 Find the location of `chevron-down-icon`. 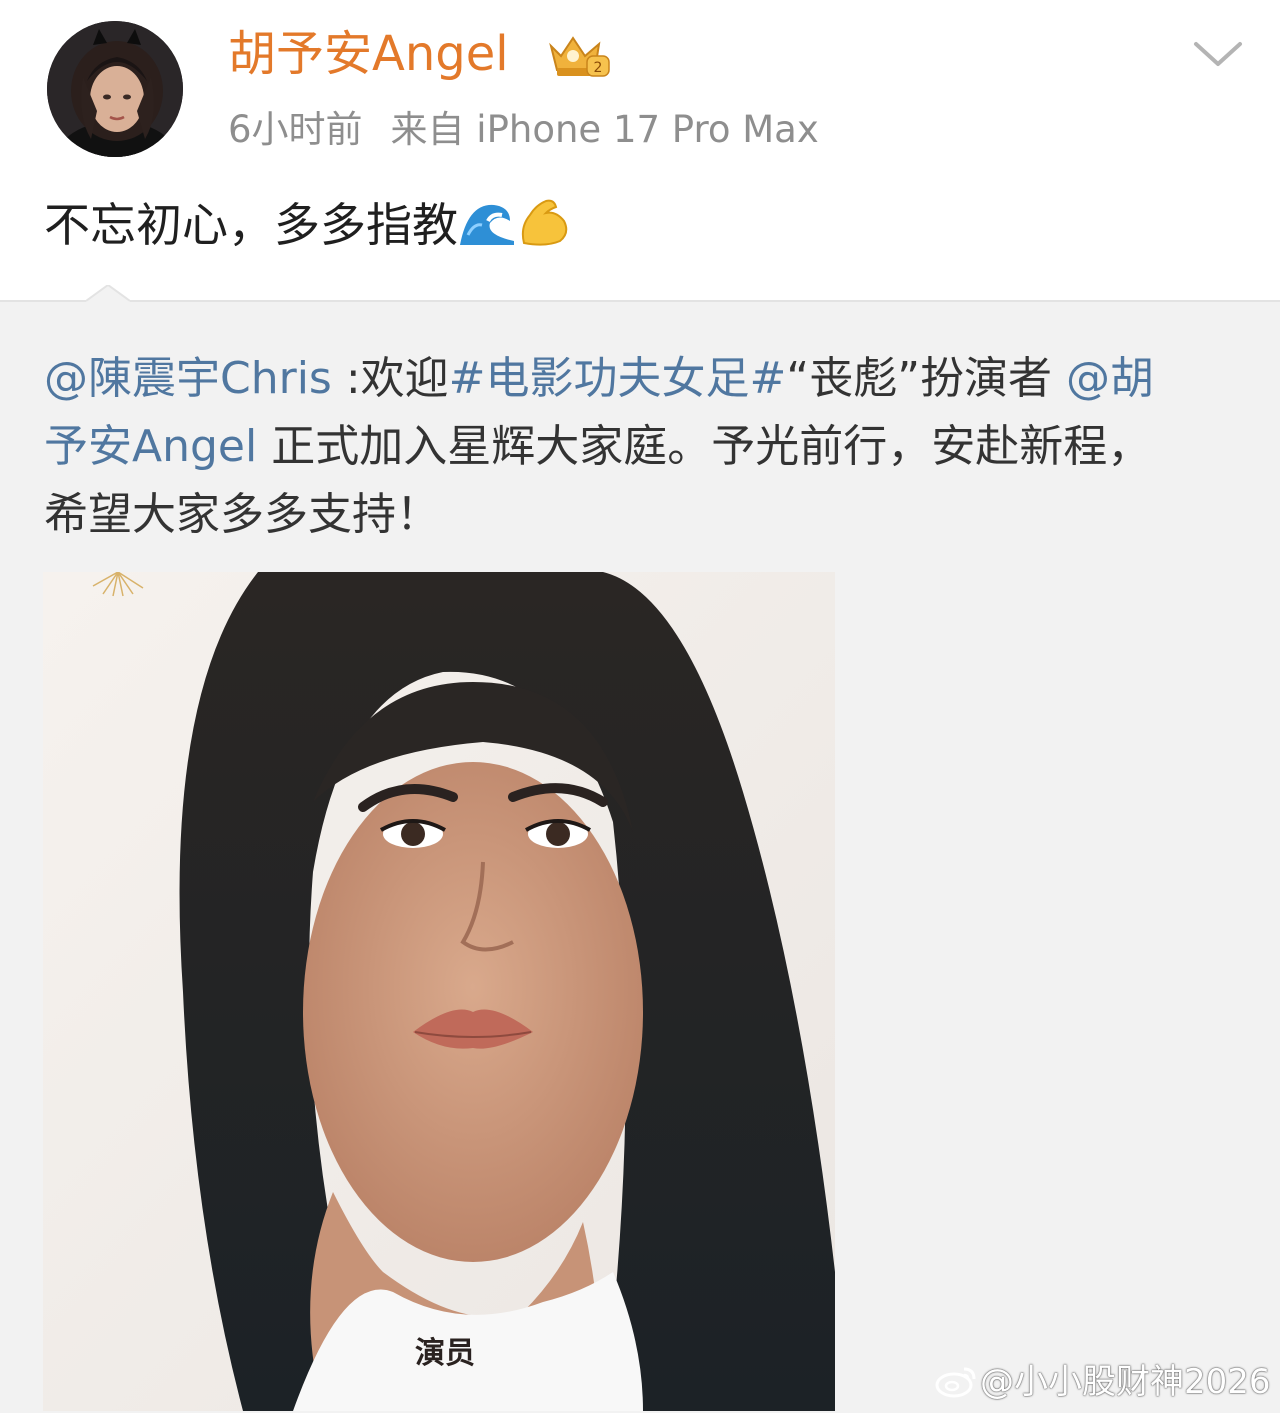

chevron-down-icon is located at coordinates (1218, 54).